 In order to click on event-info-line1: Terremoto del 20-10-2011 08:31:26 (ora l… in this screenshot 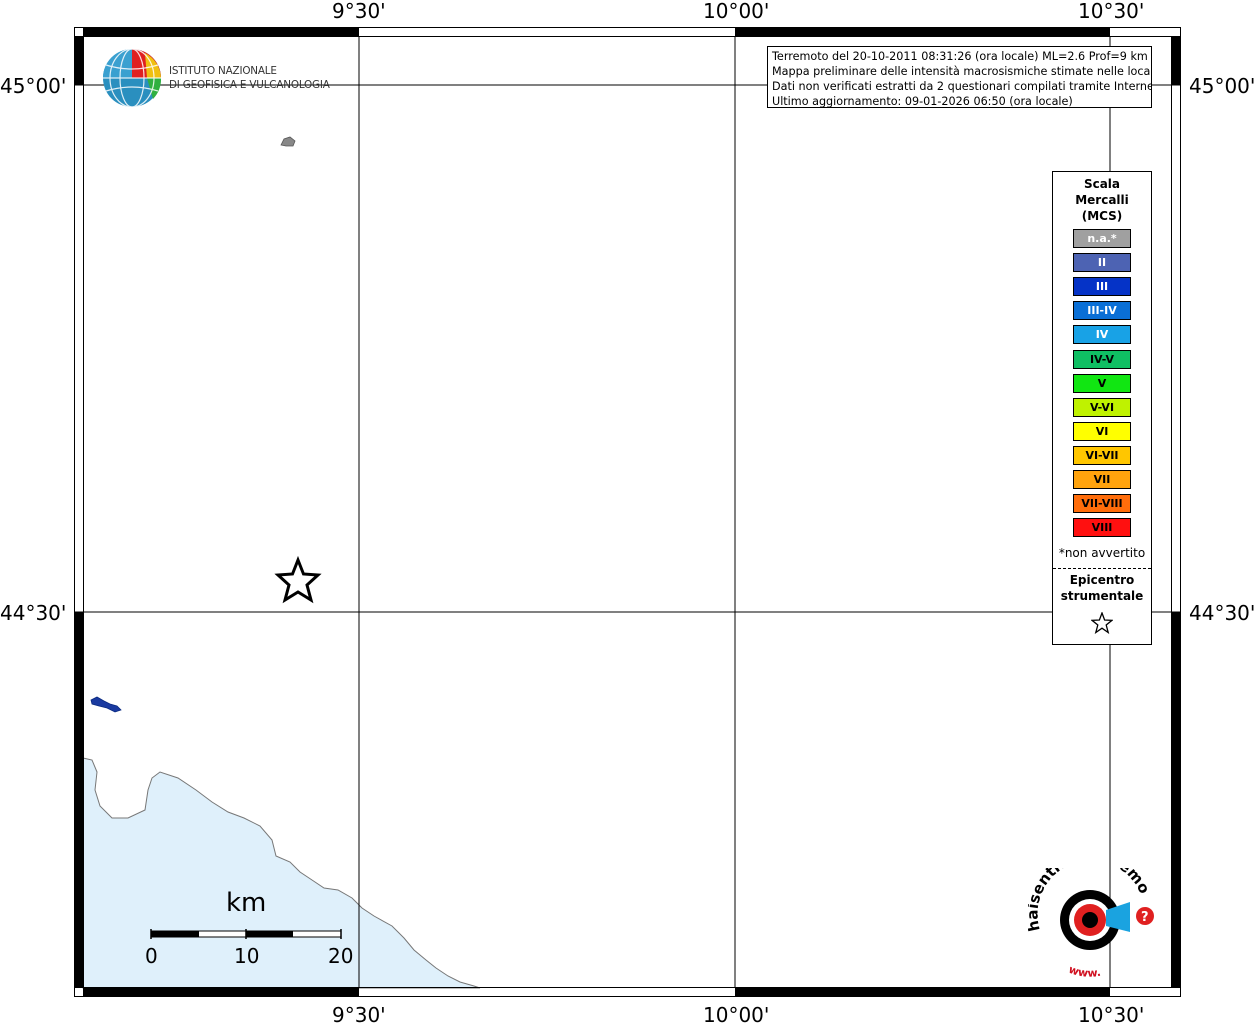, I will do `click(960, 56)`.